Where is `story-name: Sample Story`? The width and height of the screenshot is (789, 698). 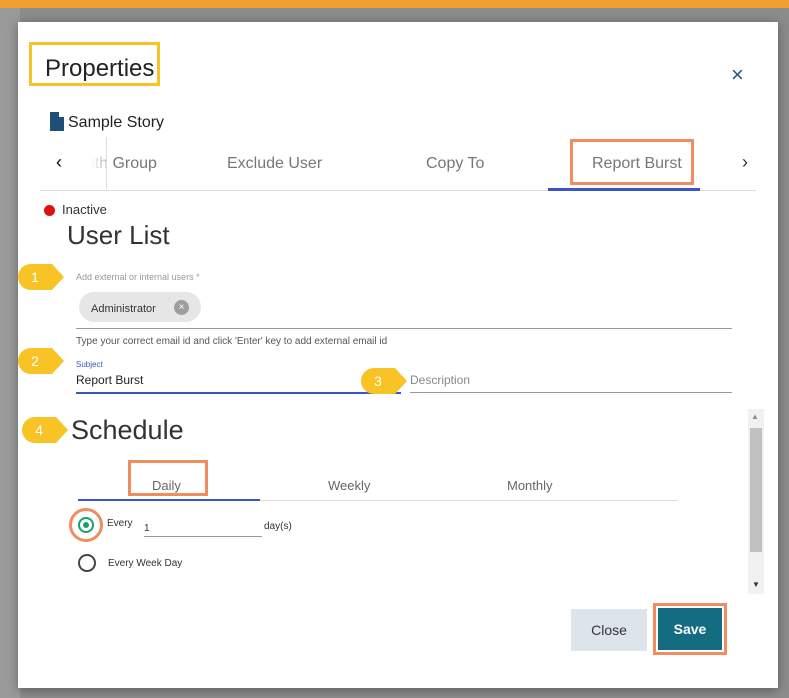
story-name: Sample Story is located at coordinates (116, 122).